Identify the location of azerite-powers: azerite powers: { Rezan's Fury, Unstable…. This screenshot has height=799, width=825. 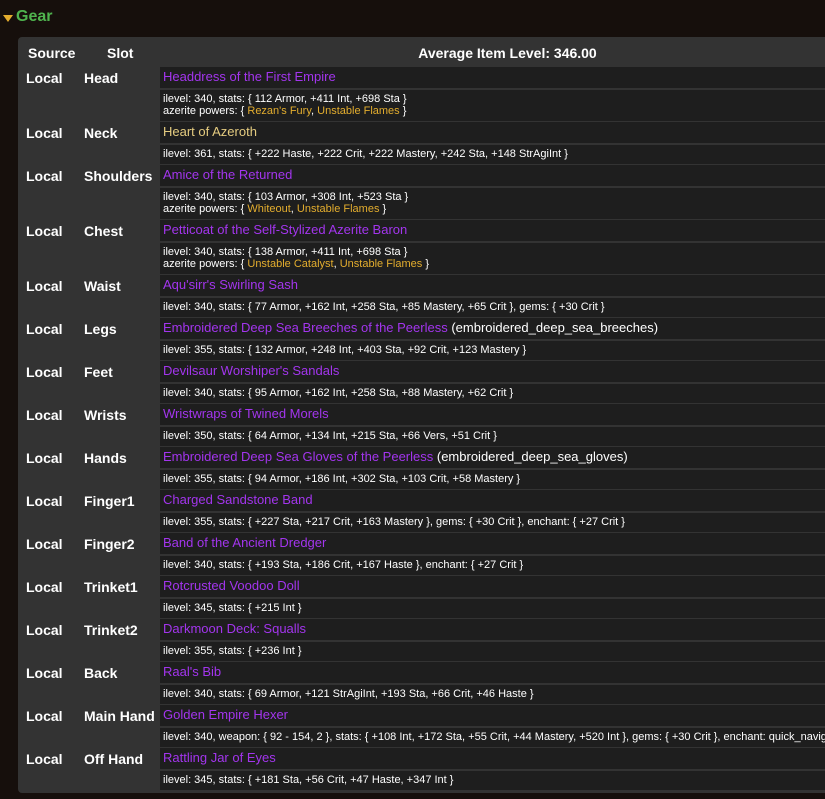
(284, 111).